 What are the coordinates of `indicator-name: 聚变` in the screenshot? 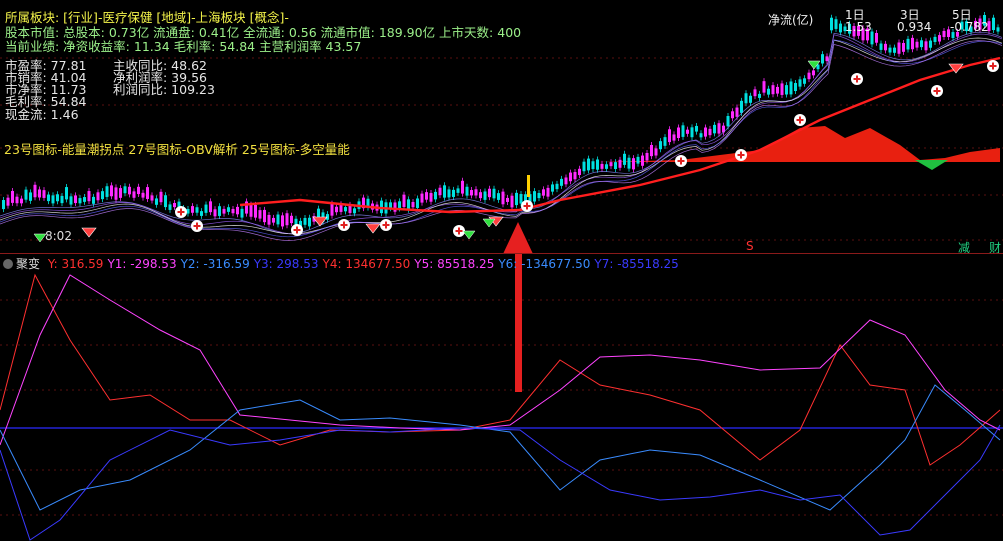 It's located at (28, 264).